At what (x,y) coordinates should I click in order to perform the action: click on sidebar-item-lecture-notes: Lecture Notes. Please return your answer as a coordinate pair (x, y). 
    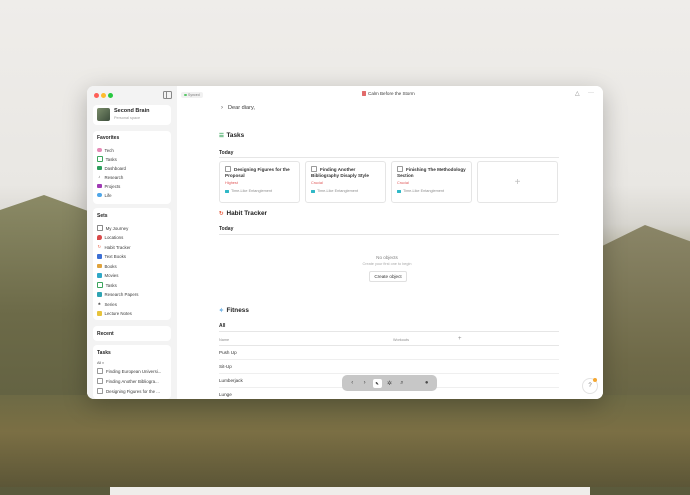
    Looking at the image, I should click on (114, 314).